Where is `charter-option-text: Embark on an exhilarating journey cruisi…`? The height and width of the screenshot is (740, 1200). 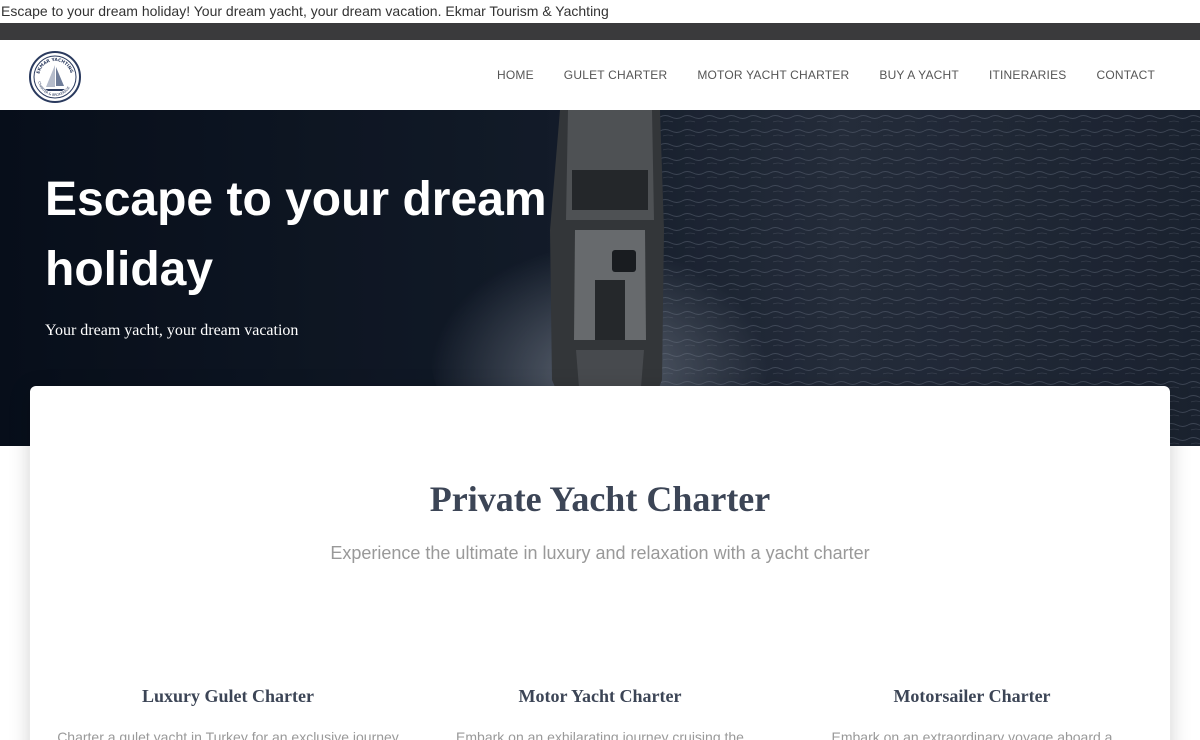 charter-option-text: Embark on an exhilarating journey cruisi… is located at coordinates (600, 734).